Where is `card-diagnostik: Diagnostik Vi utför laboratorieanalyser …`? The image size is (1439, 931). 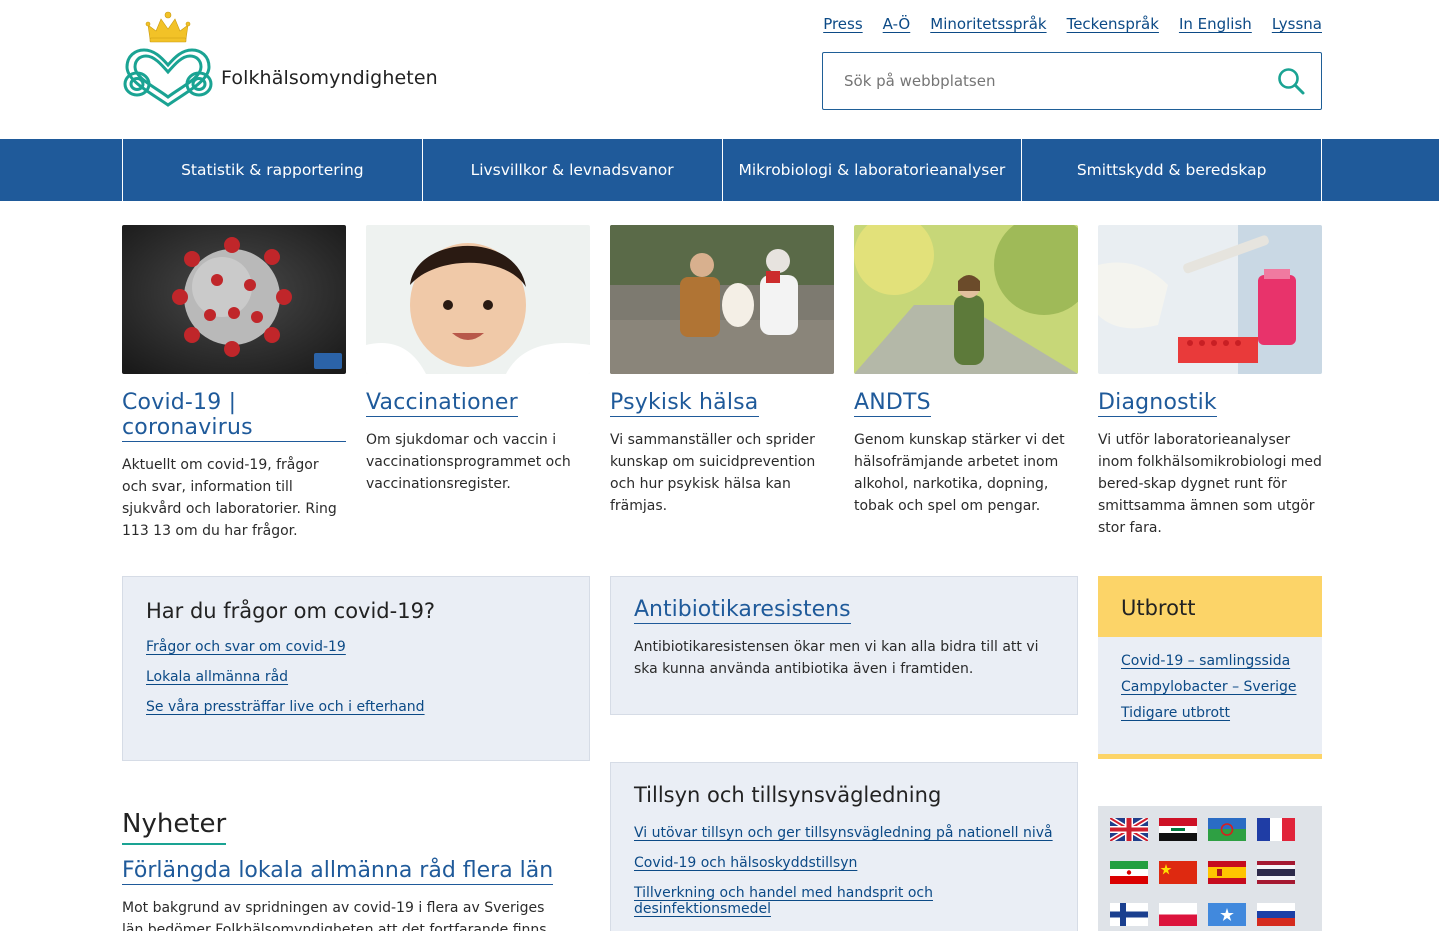 card-diagnostik: Diagnostik Vi utför laboratorieanalyser … is located at coordinates (1210, 383).